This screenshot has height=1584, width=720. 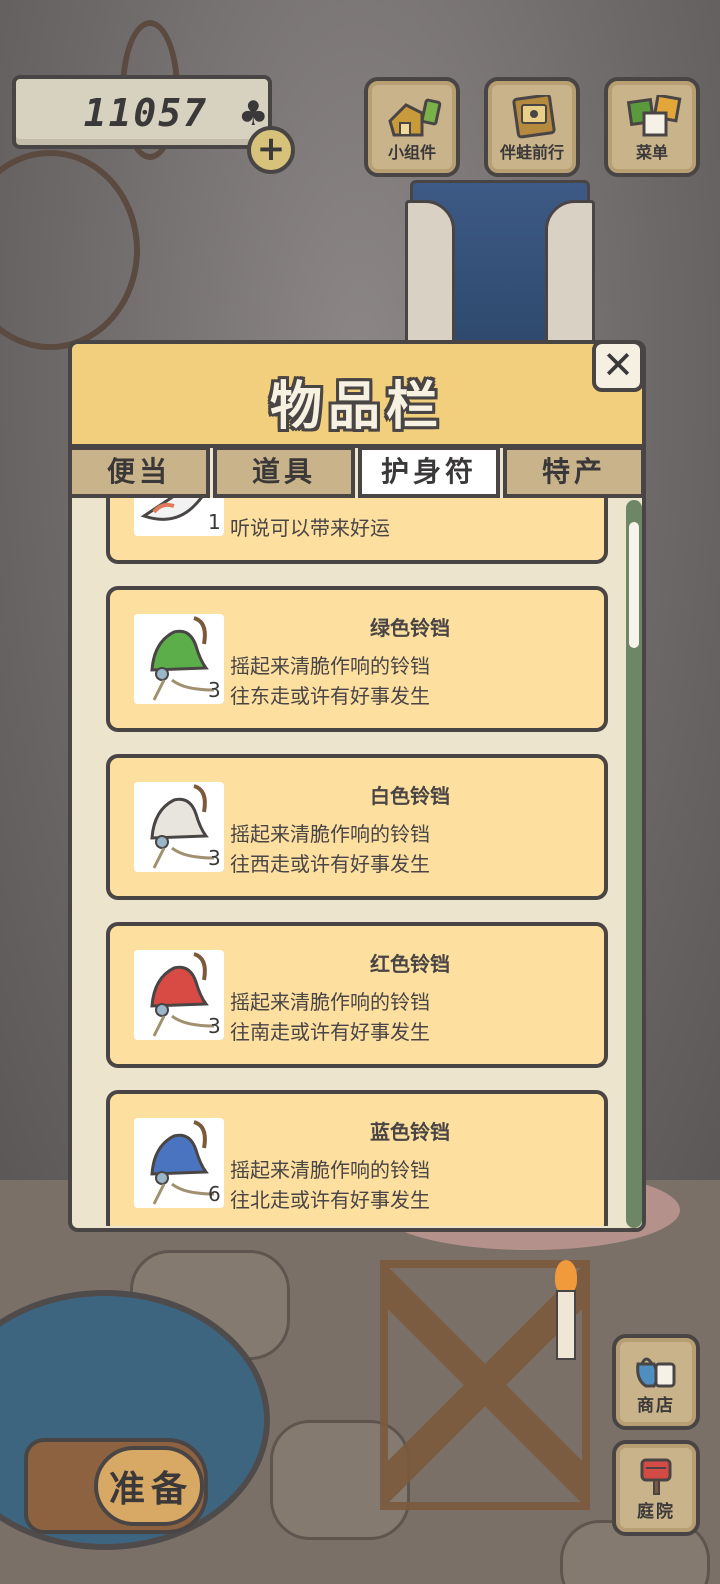 I want to click on item-name: 绿色铃铛, so click(x=410, y=628).